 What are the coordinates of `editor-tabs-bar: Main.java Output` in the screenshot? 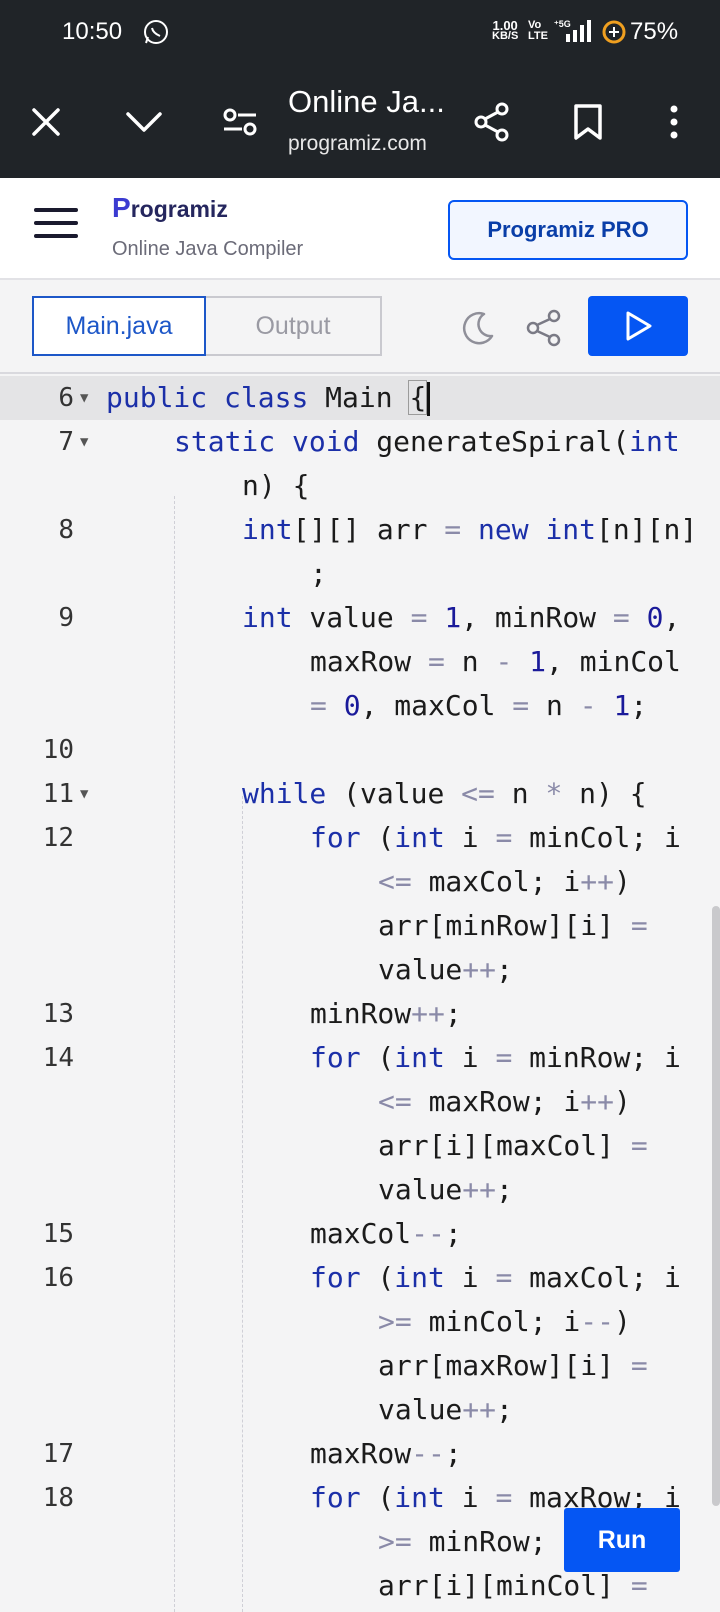 It's located at (360, 328).